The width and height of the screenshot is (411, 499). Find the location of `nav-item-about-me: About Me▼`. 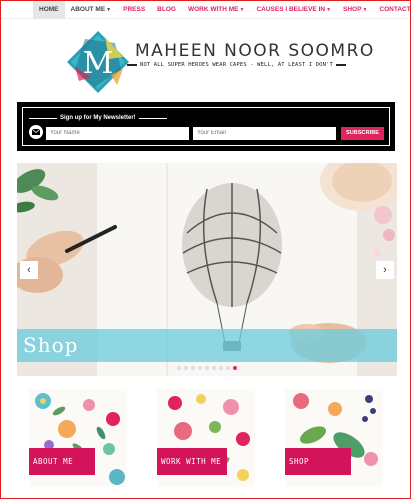

nav-item-about-me: About Me▼ is located at coordinates (91, 10).